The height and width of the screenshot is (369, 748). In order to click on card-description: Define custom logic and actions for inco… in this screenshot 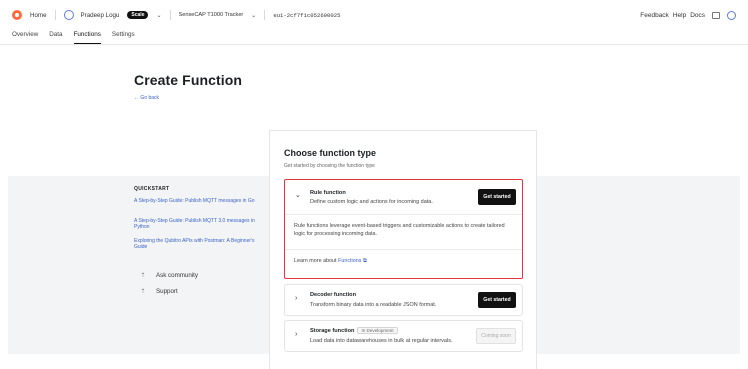, I will do `click(371, 202)`.